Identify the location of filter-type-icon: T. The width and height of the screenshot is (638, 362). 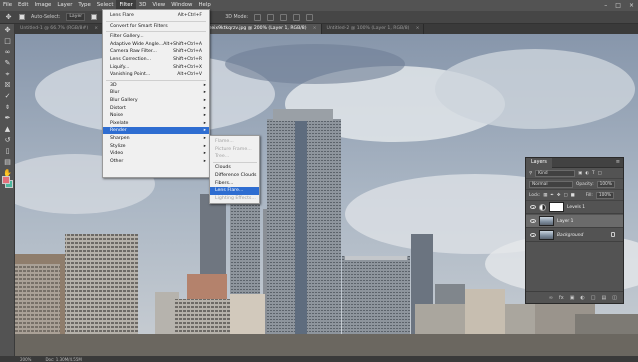
(593, 173).